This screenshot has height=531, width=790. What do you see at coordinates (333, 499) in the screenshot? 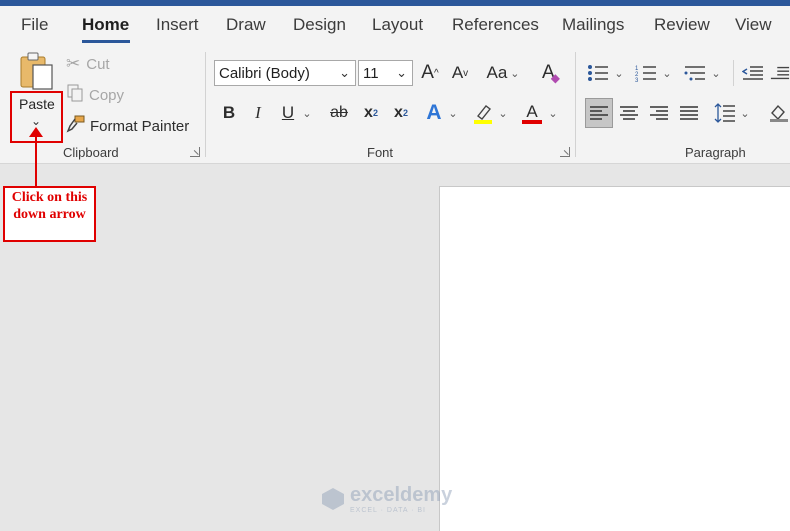
I see `exceldemy-logo-icon` at bounding box center [333, 499].